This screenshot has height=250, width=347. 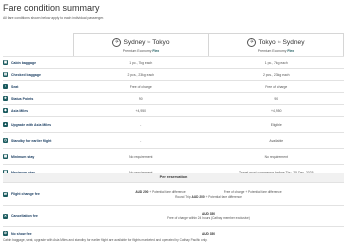 I want to click on calendar-icon: ▦, so click(x=5, y=156).